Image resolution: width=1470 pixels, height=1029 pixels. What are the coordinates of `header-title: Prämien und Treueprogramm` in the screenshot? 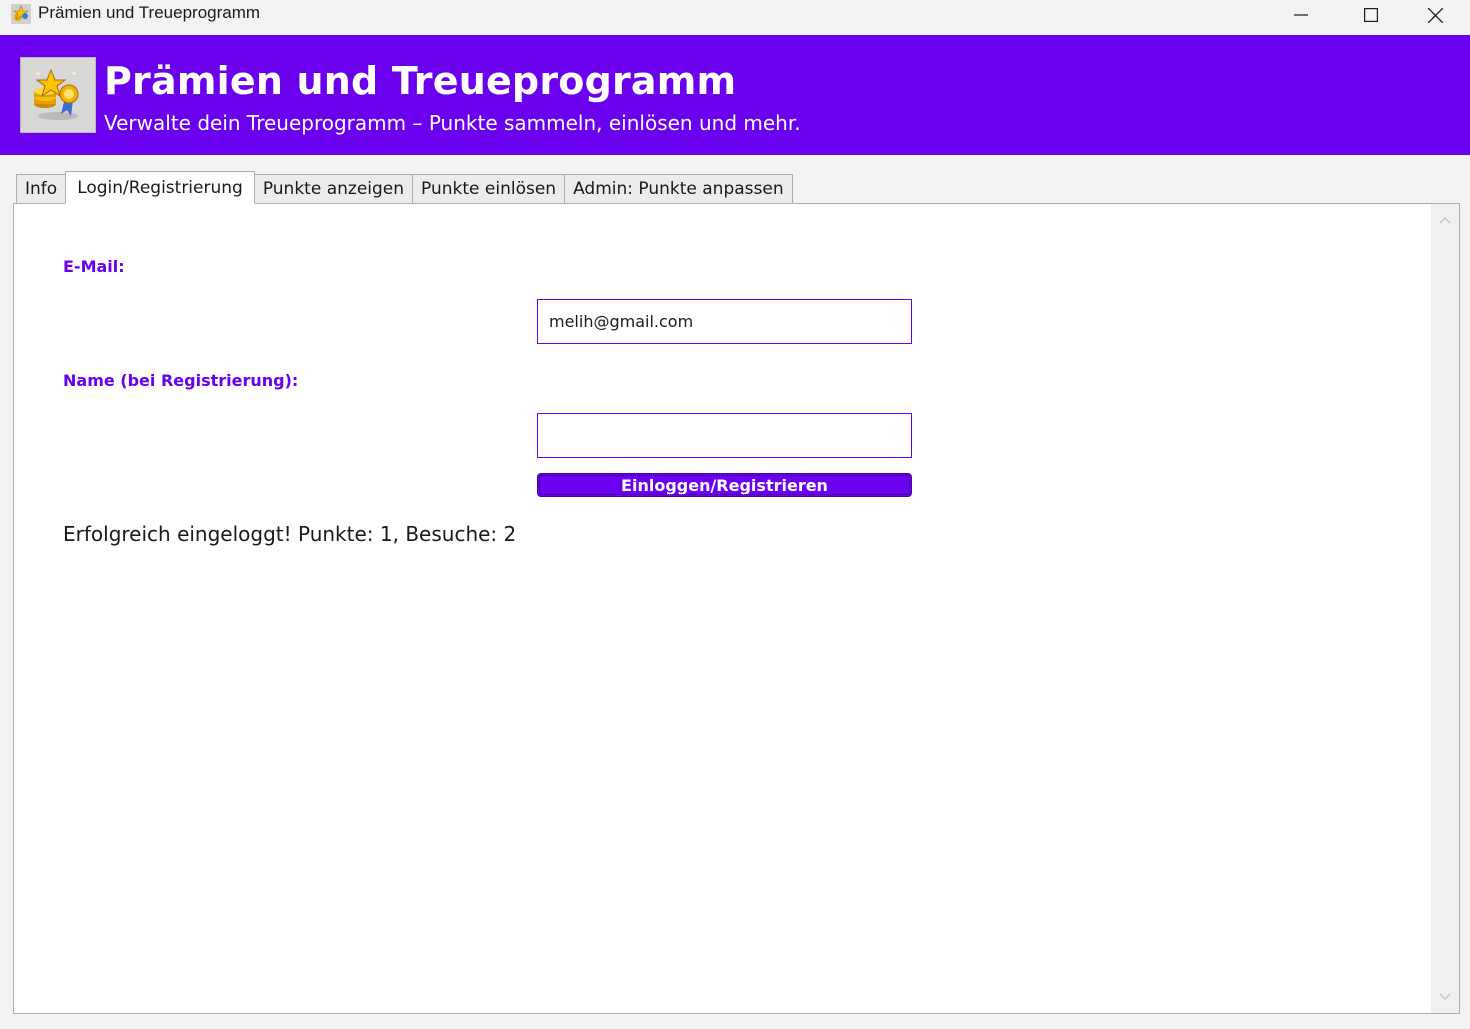 It's located at (420, 81).